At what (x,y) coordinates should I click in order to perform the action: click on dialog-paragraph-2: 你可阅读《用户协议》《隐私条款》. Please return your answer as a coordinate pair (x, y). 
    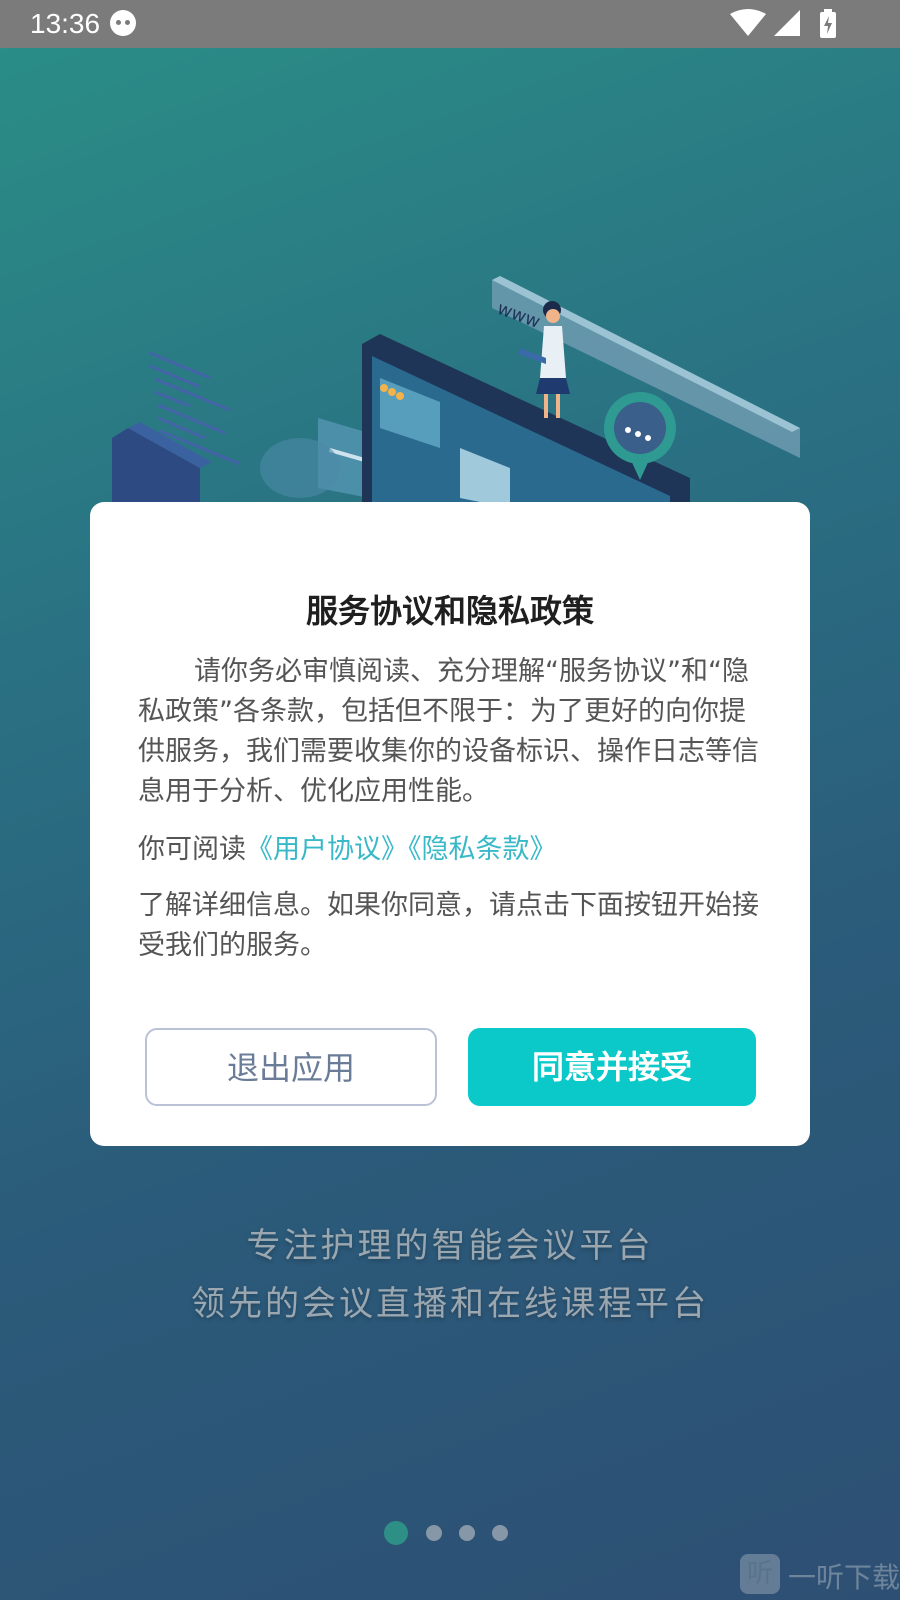
    Looking at the image, I should click on (452, 850).